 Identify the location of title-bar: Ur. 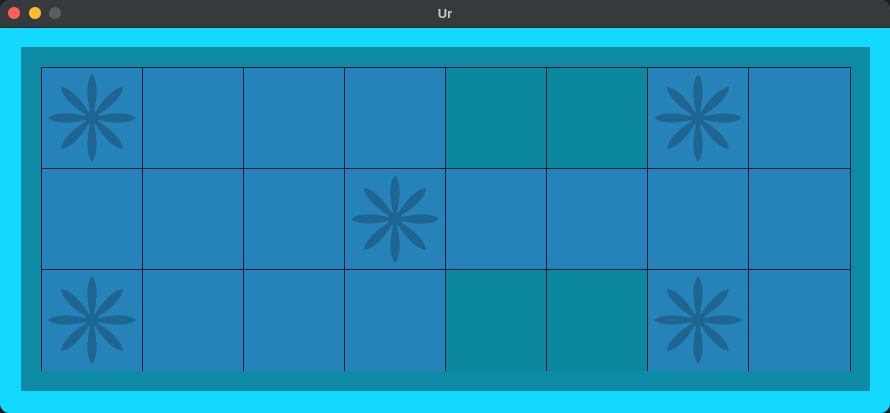
(445, 14).